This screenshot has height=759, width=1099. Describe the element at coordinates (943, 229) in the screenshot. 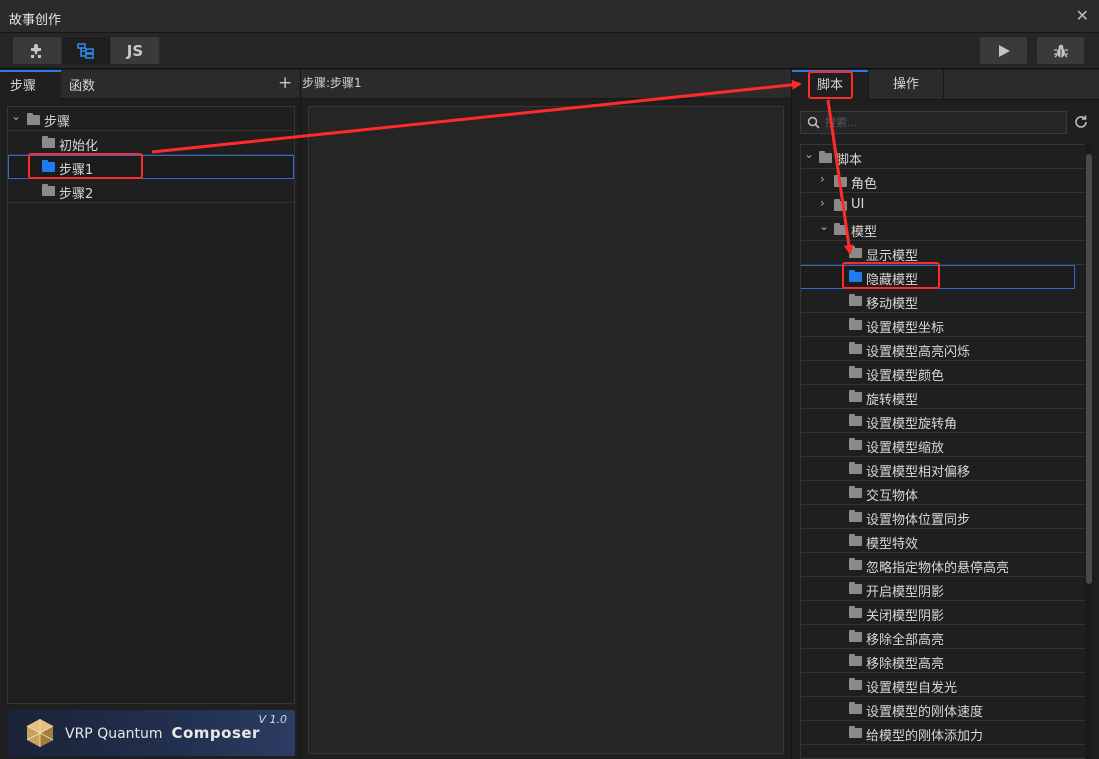

I see `tree-group-model: ⌄ 模型` at that location.